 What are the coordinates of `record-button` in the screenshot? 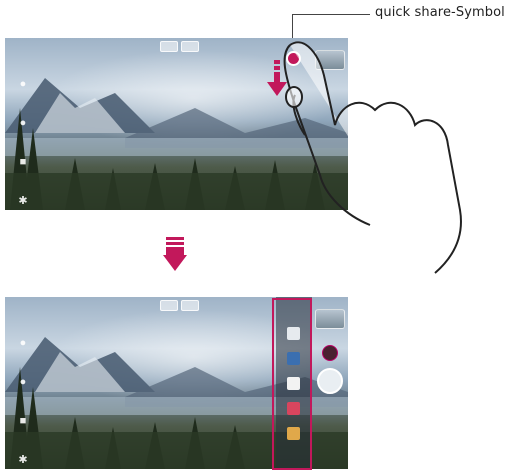 It's located at (330, 353).